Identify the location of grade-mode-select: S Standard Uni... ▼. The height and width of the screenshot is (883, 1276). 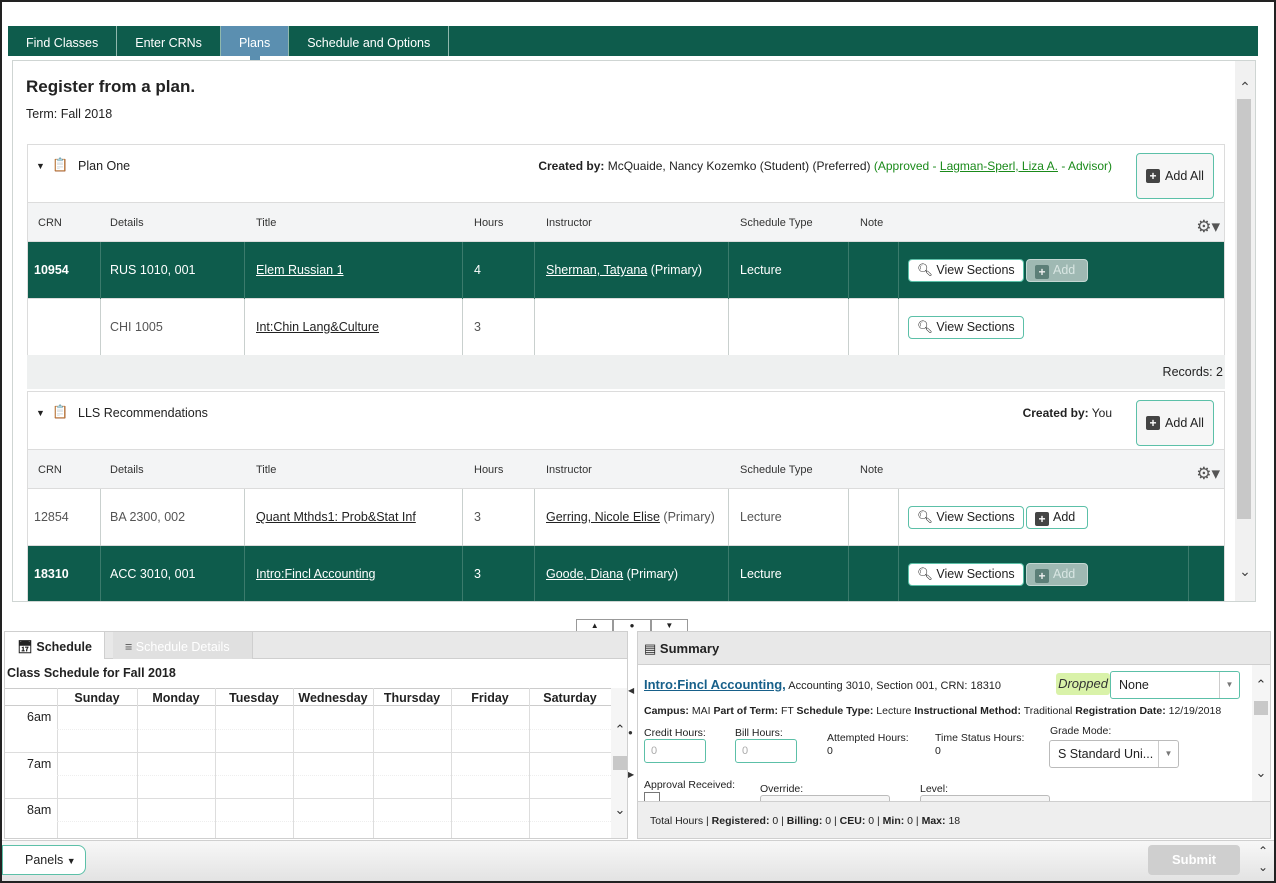
(1114, 754).